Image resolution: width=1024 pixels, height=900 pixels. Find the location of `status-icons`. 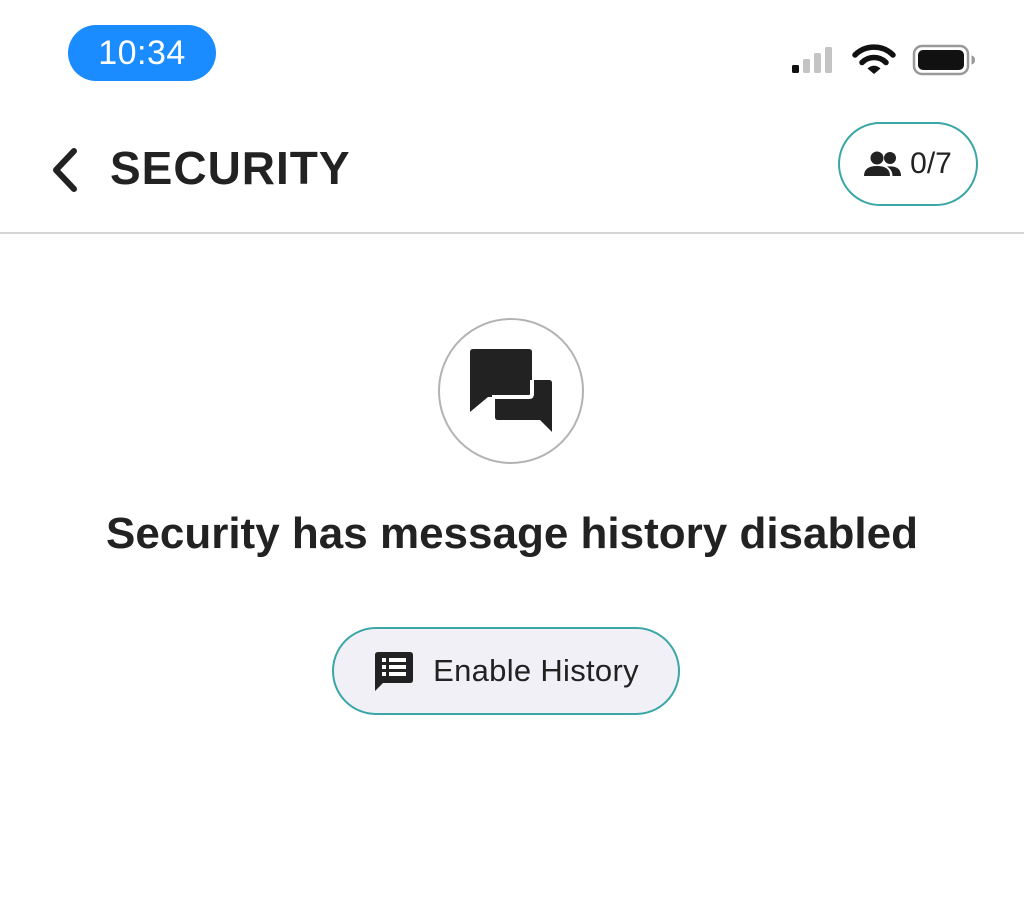

status-icons is located at coordinates (883, 60).